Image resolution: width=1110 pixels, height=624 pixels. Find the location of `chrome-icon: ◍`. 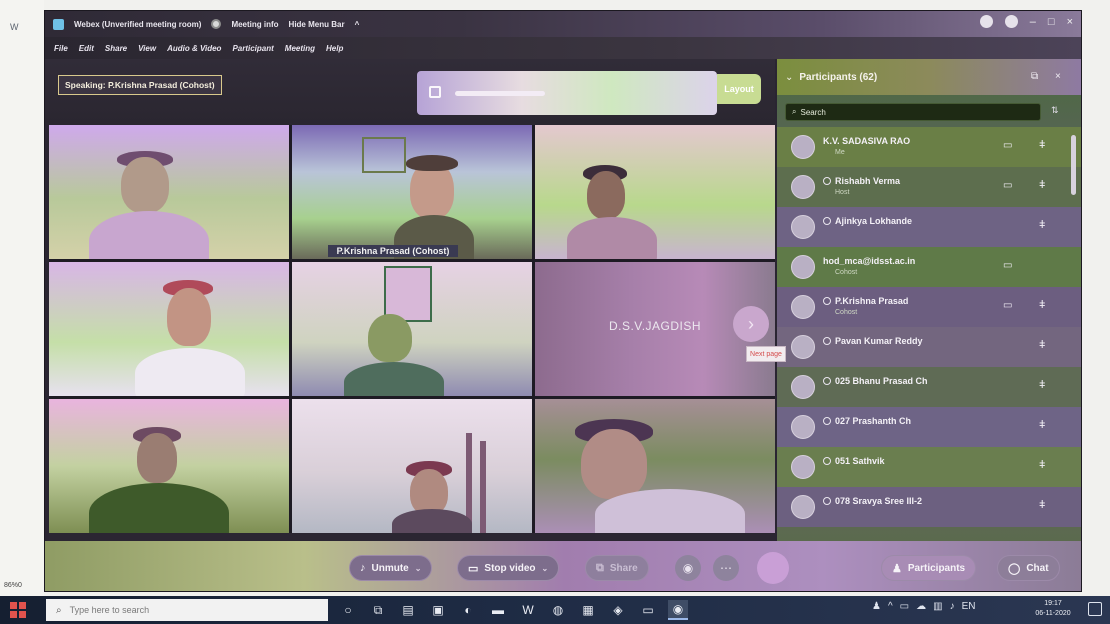

chrome-icon: ◍ is located at coordinates (558, 610).